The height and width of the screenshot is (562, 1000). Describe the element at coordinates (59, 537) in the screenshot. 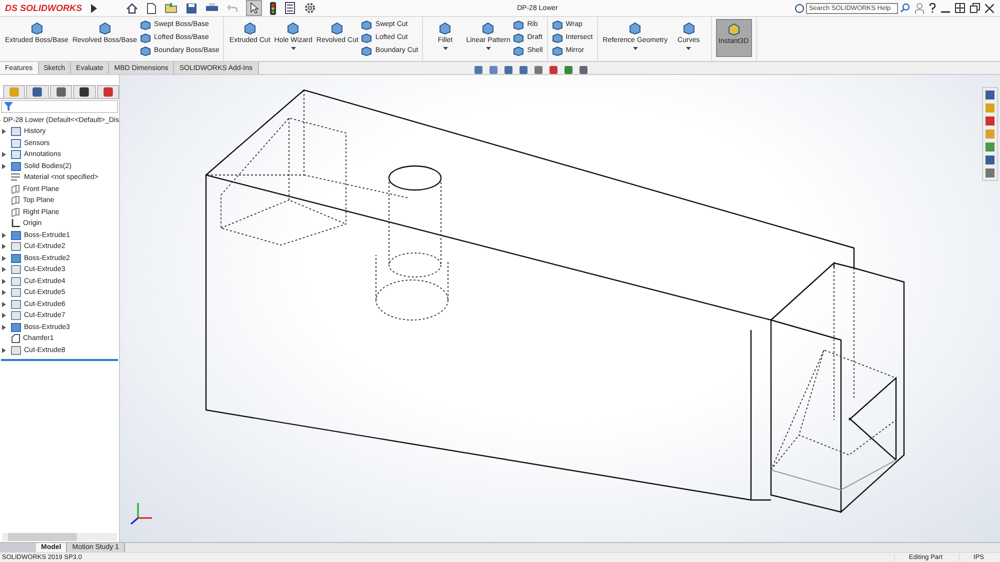

I see `horizontal-scrollbar` at that location.